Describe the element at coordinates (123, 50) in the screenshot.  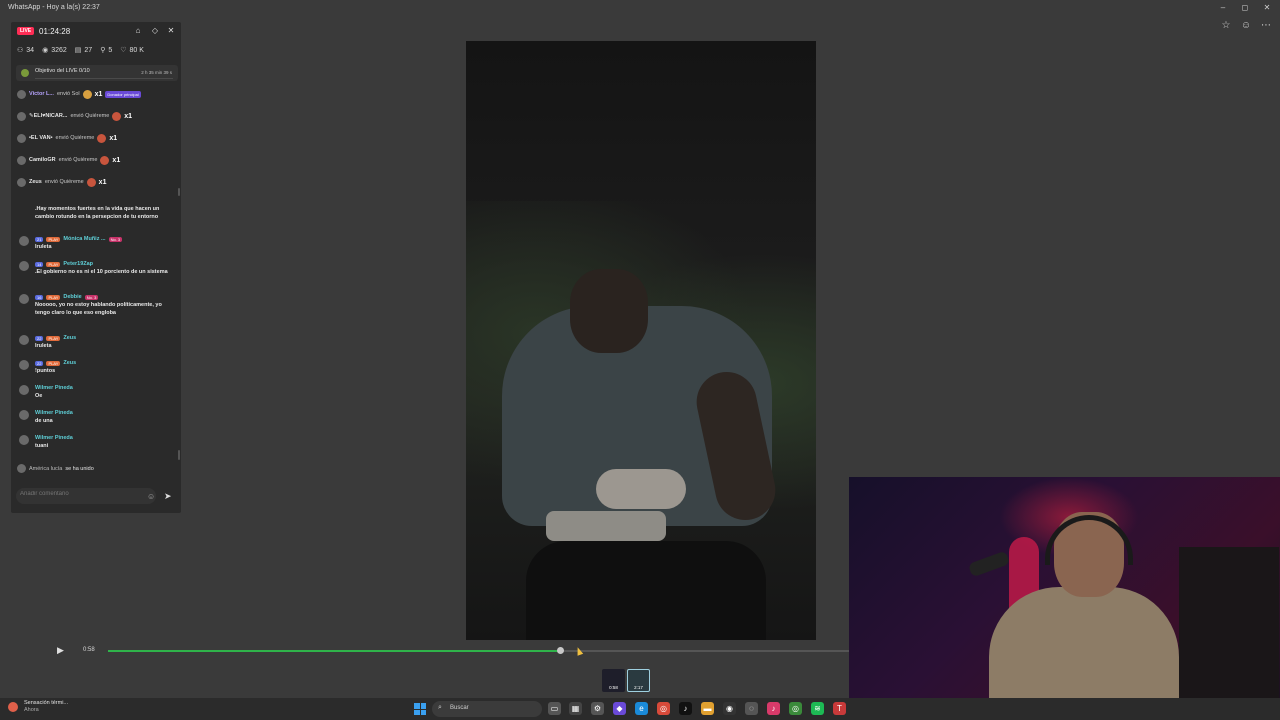
I see `heart-icon: ♡` at that location.